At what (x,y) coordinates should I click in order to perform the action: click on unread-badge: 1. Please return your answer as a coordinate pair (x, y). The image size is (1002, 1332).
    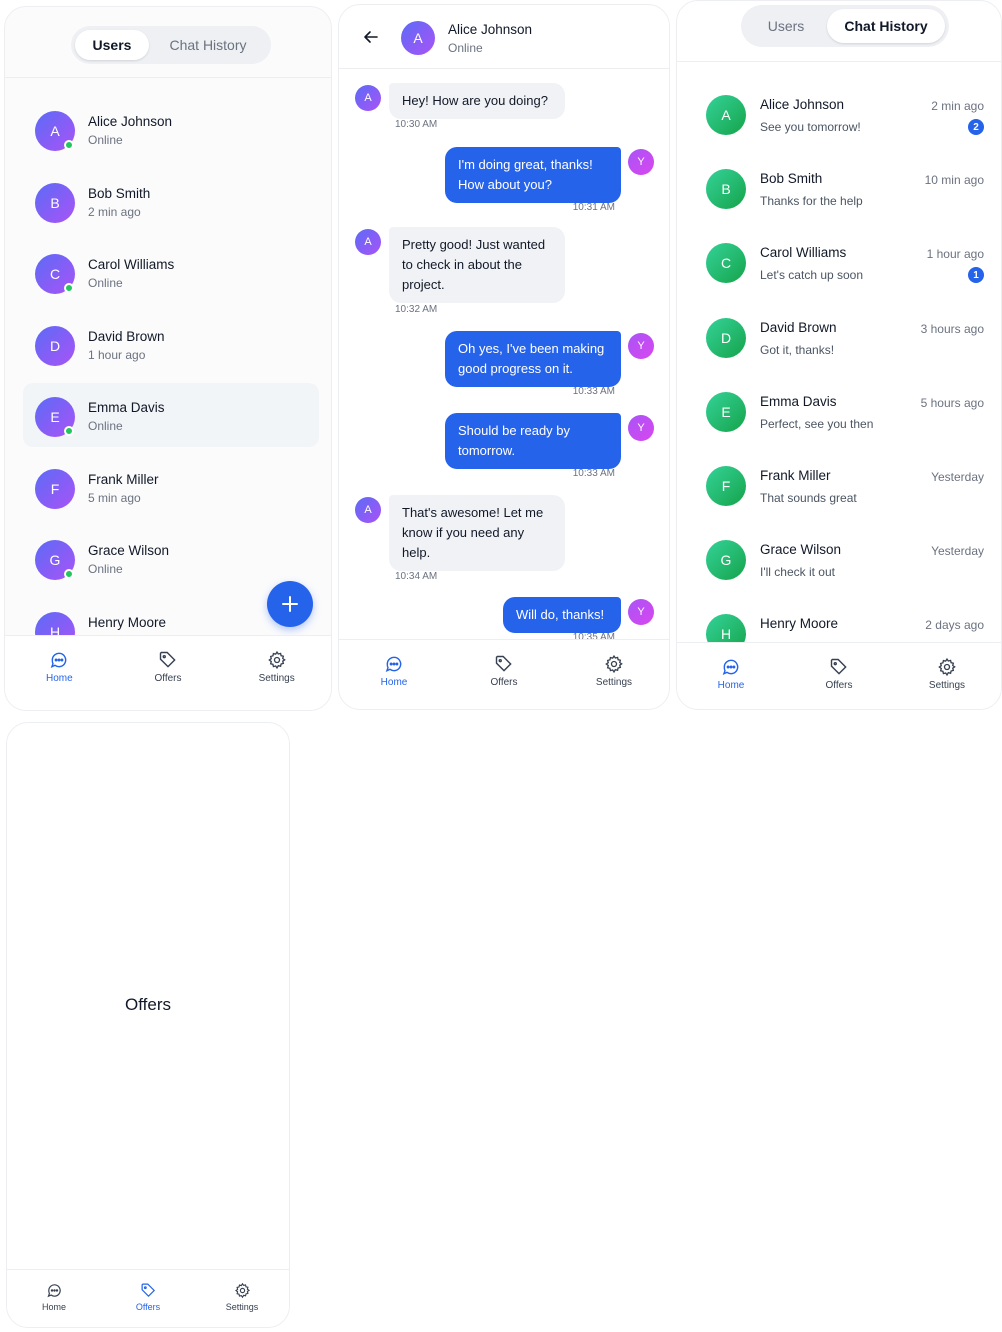
    Looking at the image, I should click on (976, 275).